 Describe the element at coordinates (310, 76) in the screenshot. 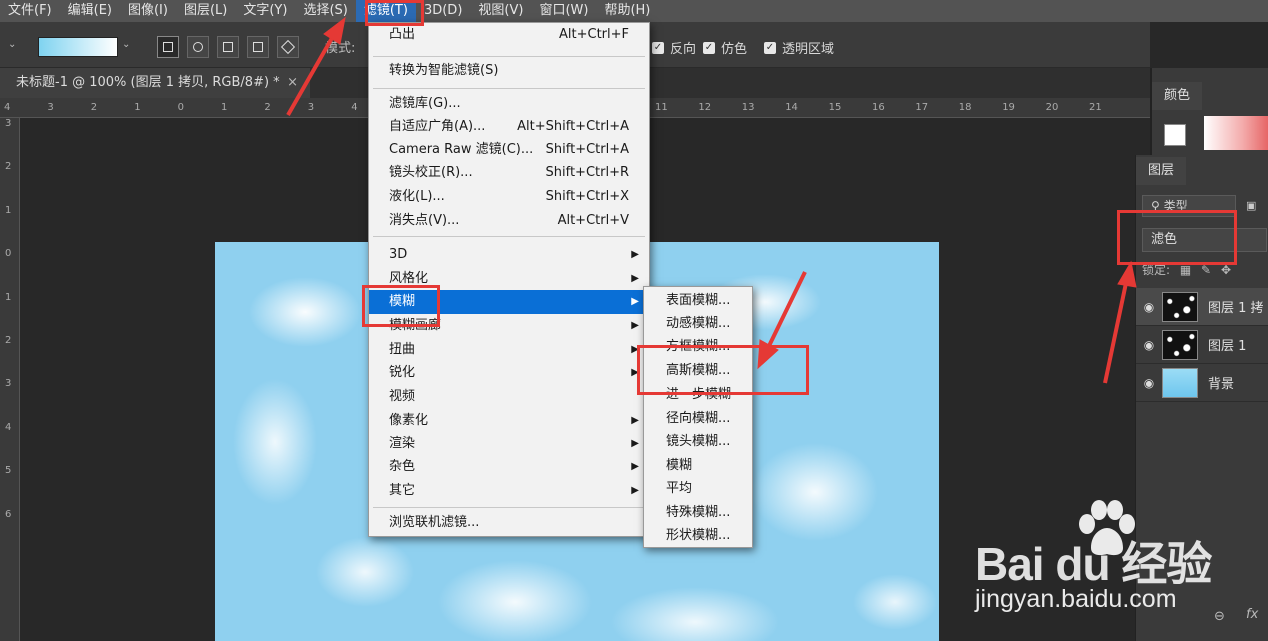

I see `arrow-to-filter-menu` at that location.